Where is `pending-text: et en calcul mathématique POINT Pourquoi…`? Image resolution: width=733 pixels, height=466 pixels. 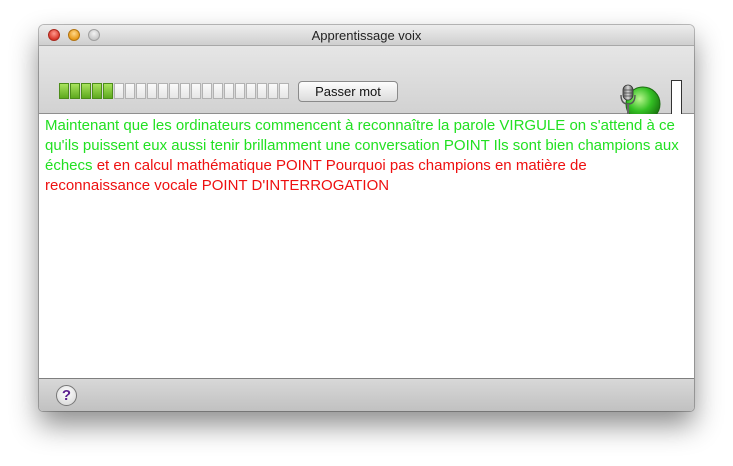 pending-text: et en calcul mathématique POINT Pourquoi… is located at coordinates (316, 175).